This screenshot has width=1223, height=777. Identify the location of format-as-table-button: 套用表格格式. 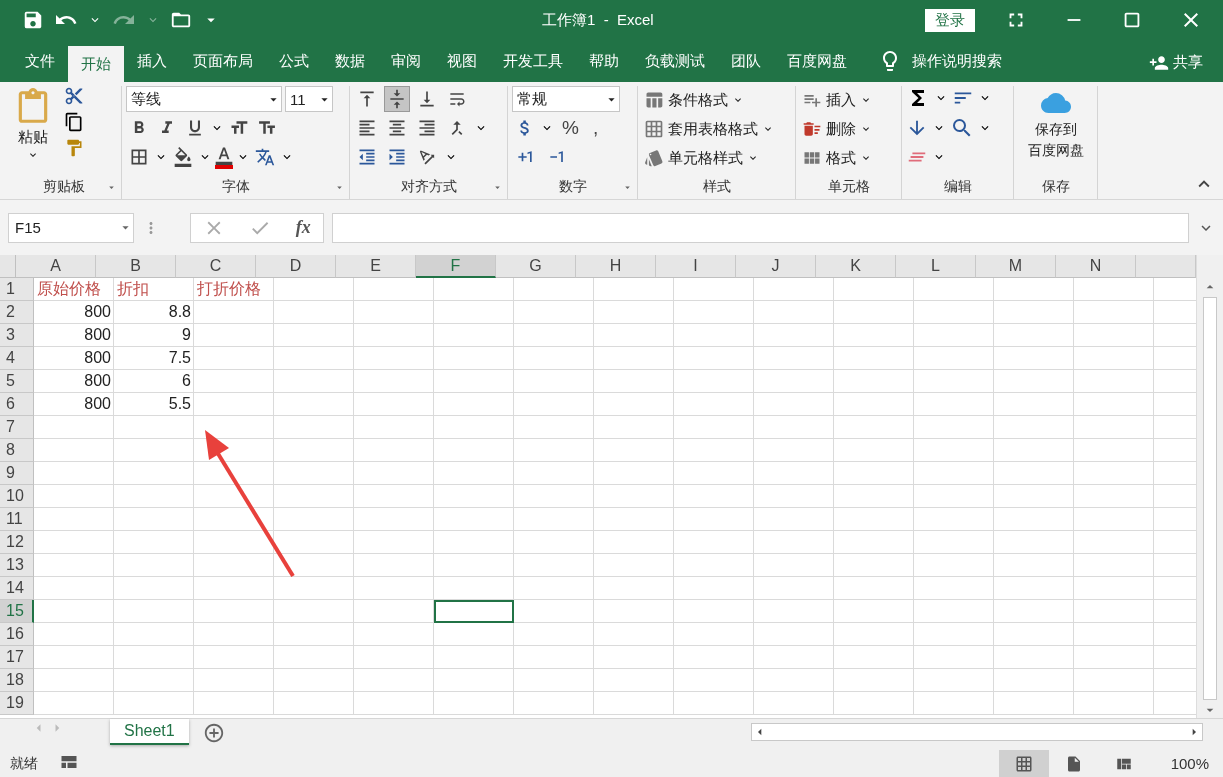
(709, 129).